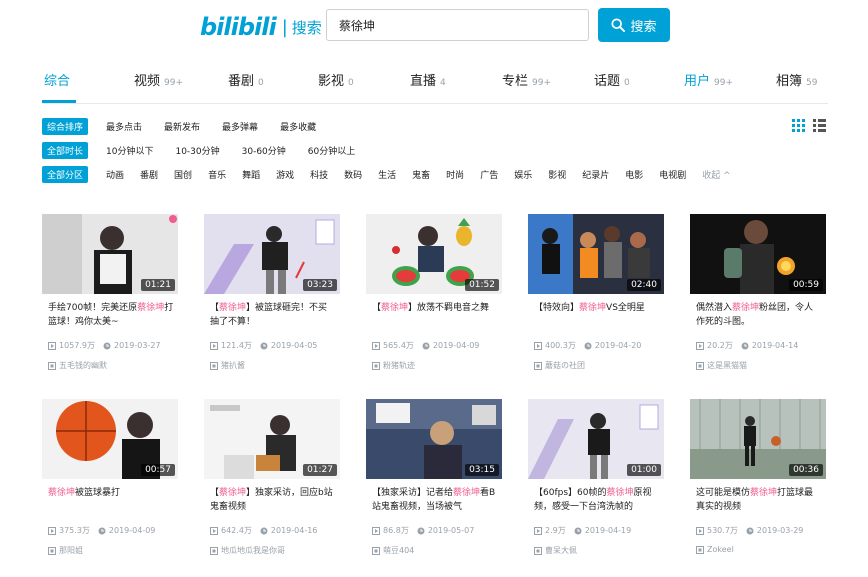 This screenshot has height=577, width=868. What do you see at coordinates (115, 174) in the screenshot?
I see `zone-animation: 动画` at bounding box center [115, 174].